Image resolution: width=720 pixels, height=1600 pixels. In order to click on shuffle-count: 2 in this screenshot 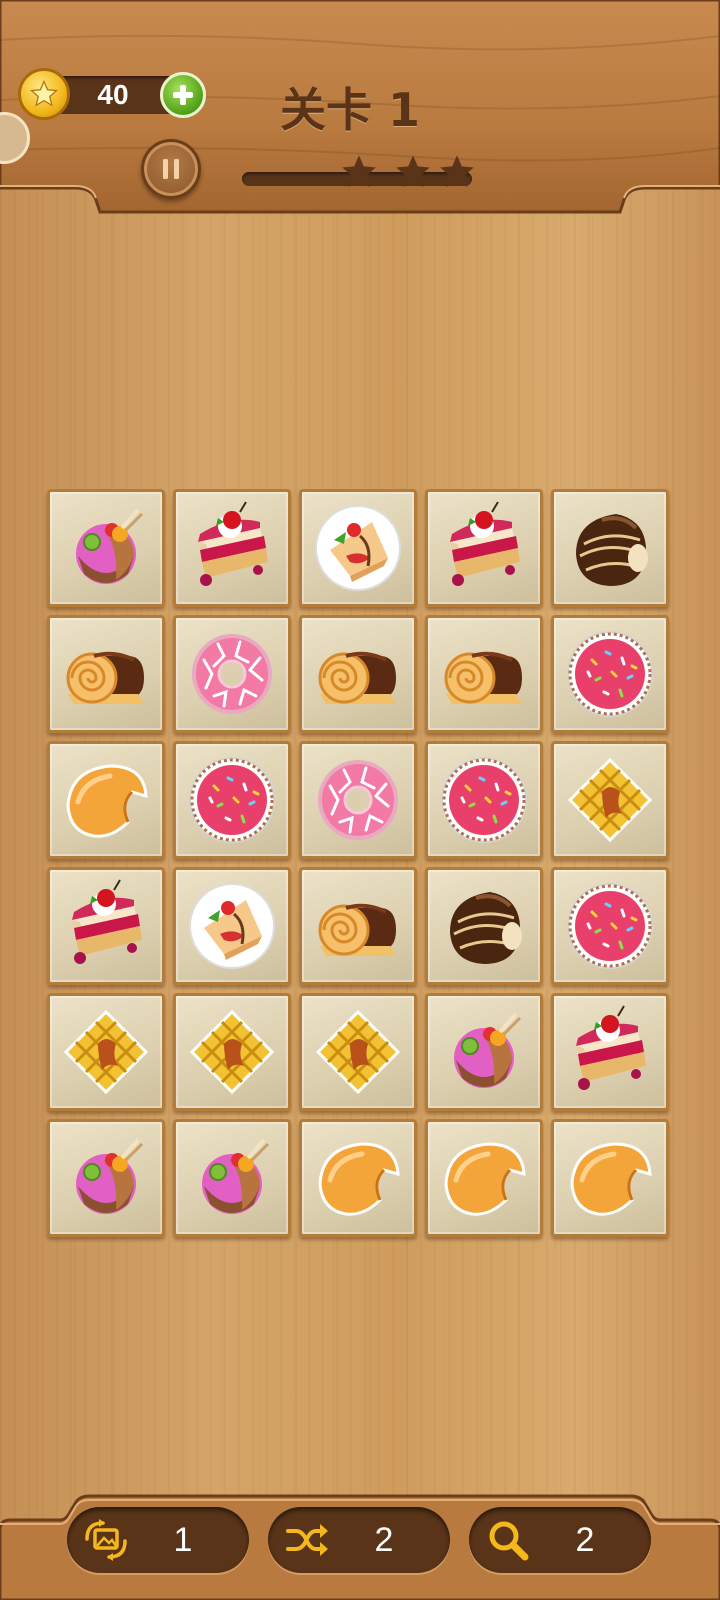, I will do `click(384, 1540)`.